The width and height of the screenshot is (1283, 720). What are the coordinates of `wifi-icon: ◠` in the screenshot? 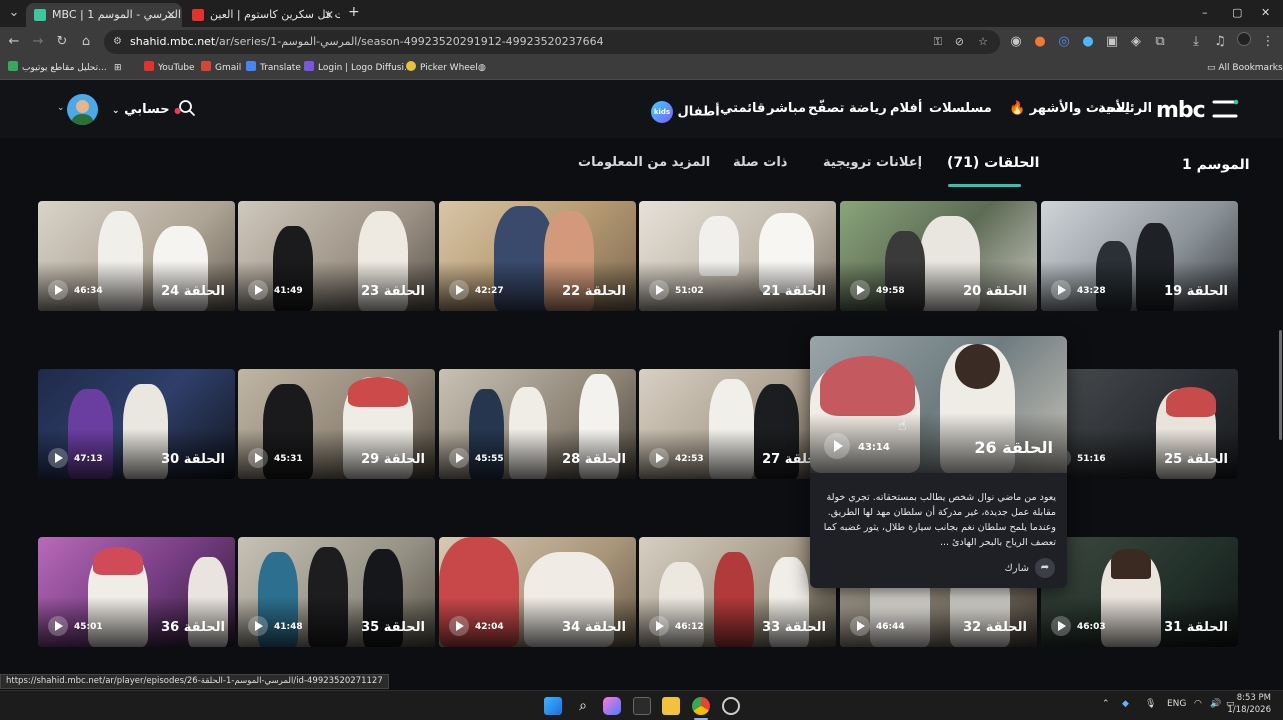 It's located at (1198, 704).